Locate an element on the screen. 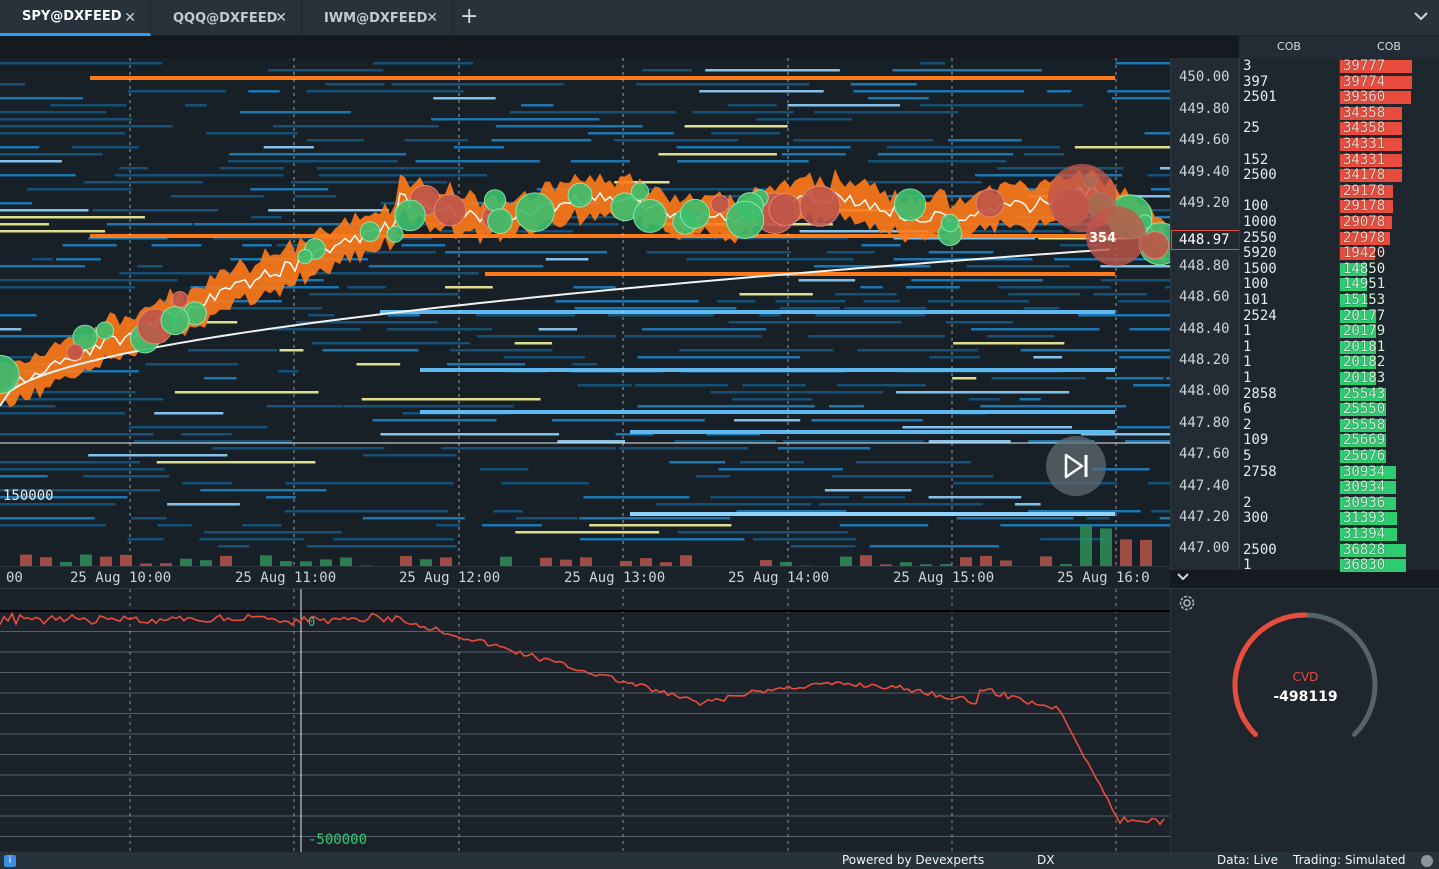 This screenshot has height=869, width=1439. cob-ask-row: 29078 is located at coordinates (1389, 222).